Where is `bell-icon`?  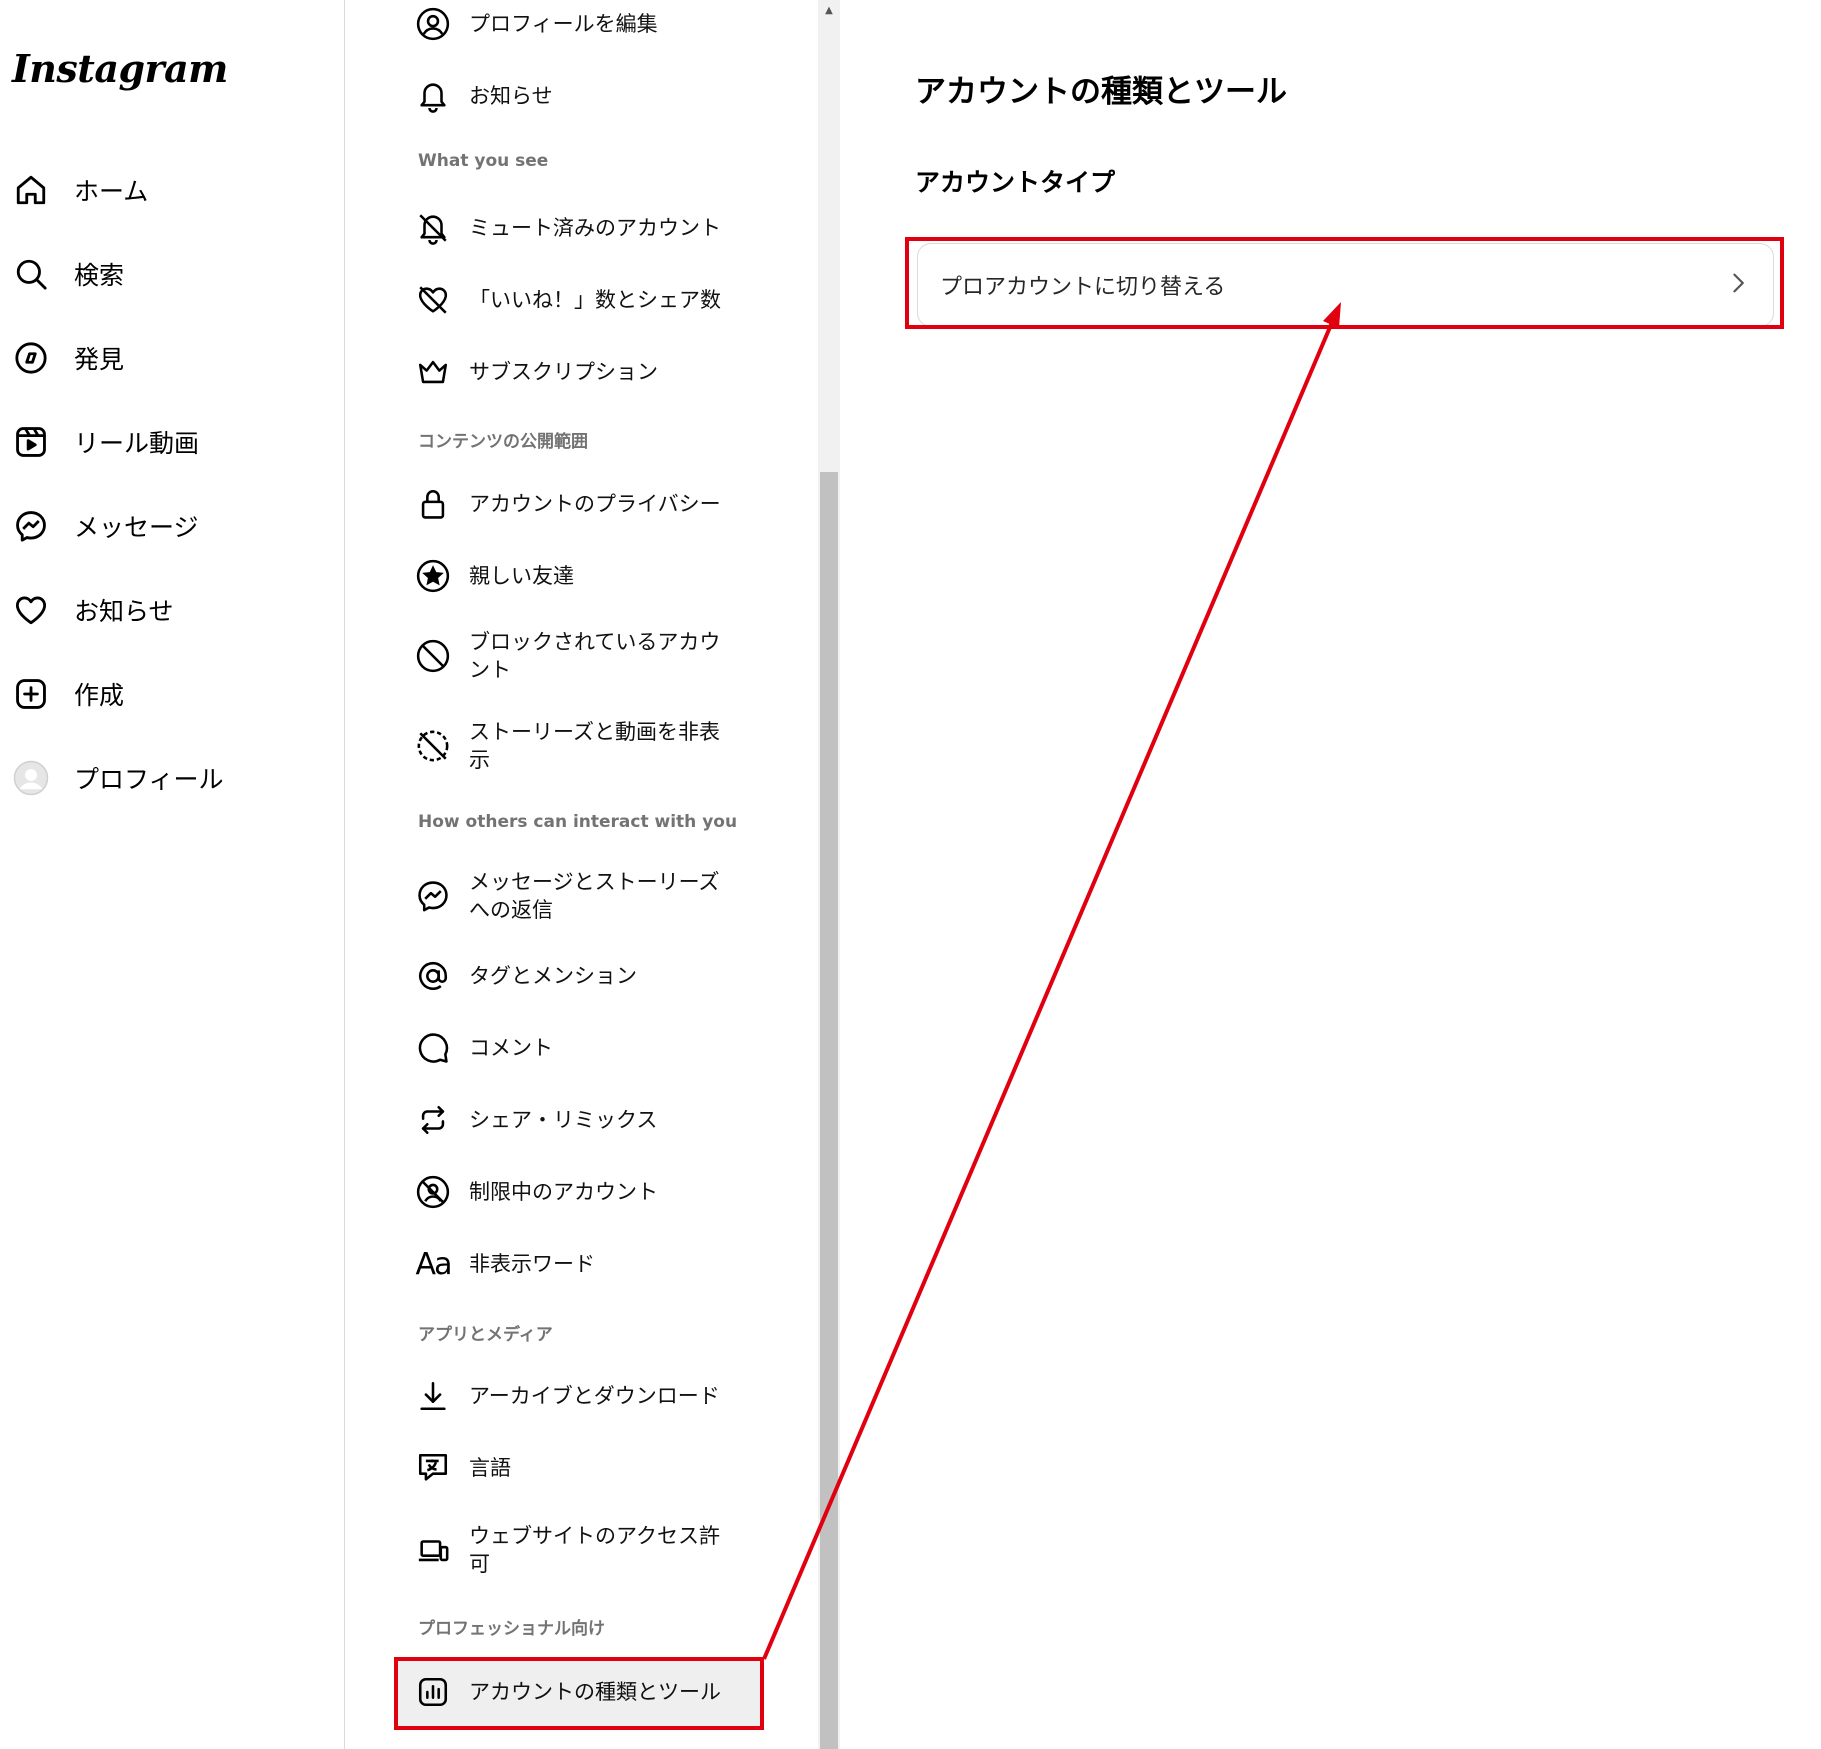
bell-icon is located at coordinates (433, 96).